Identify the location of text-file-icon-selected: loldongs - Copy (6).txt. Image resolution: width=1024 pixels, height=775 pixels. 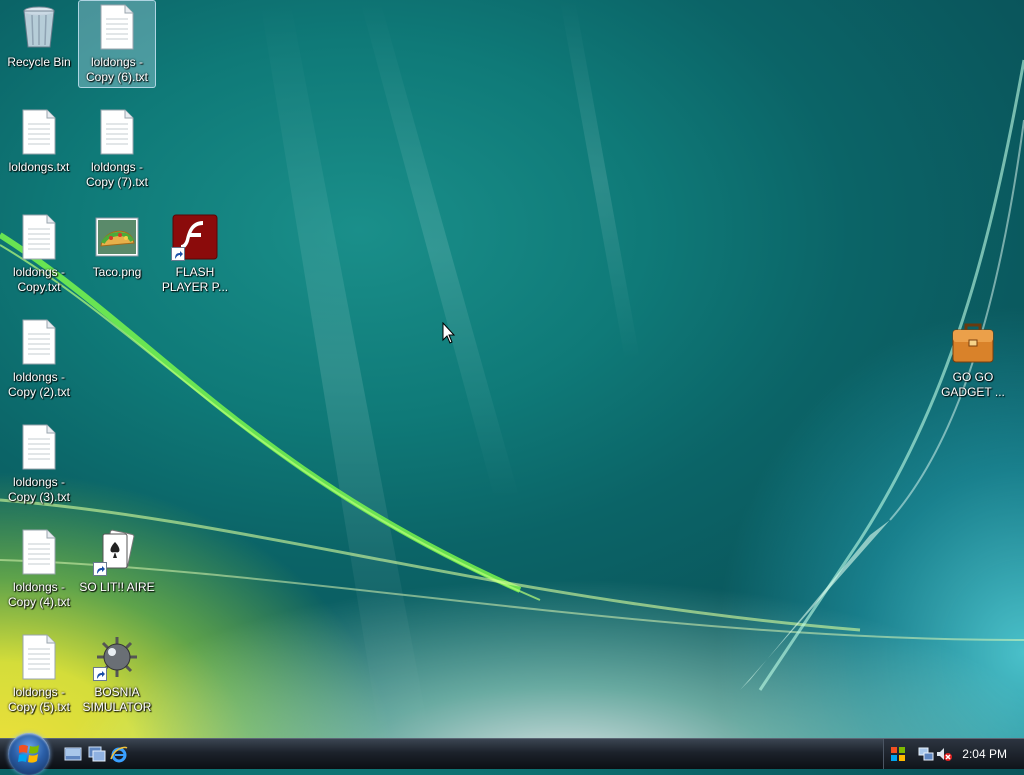
(117, 44).